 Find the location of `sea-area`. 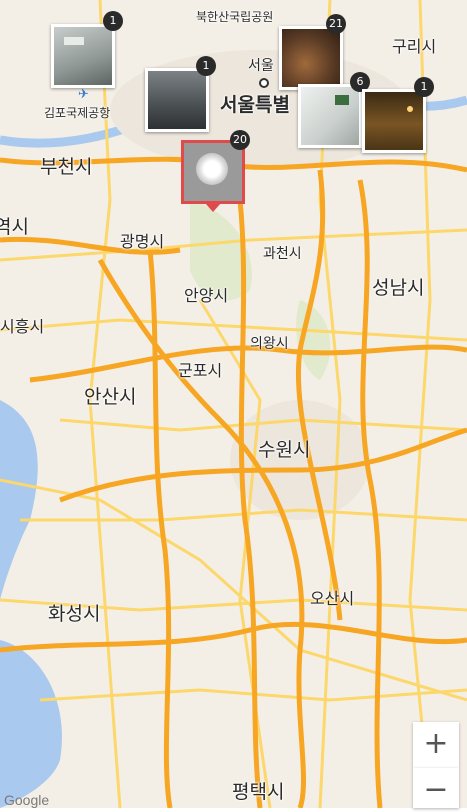

sea-area is located at coordinates (19, 500).